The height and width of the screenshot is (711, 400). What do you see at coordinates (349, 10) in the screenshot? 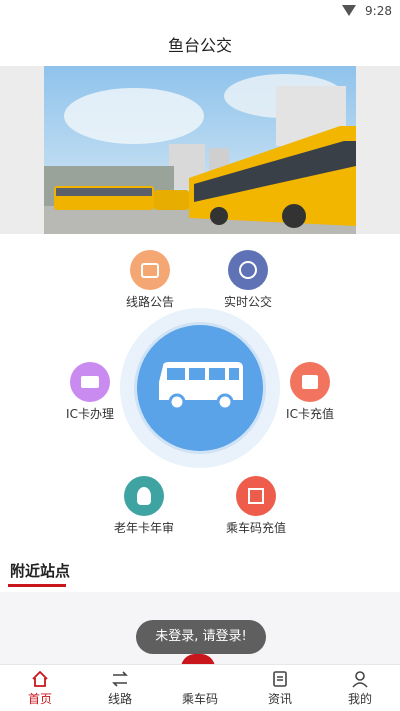
I see `wifi-icon` at bounding box center [349, 10].